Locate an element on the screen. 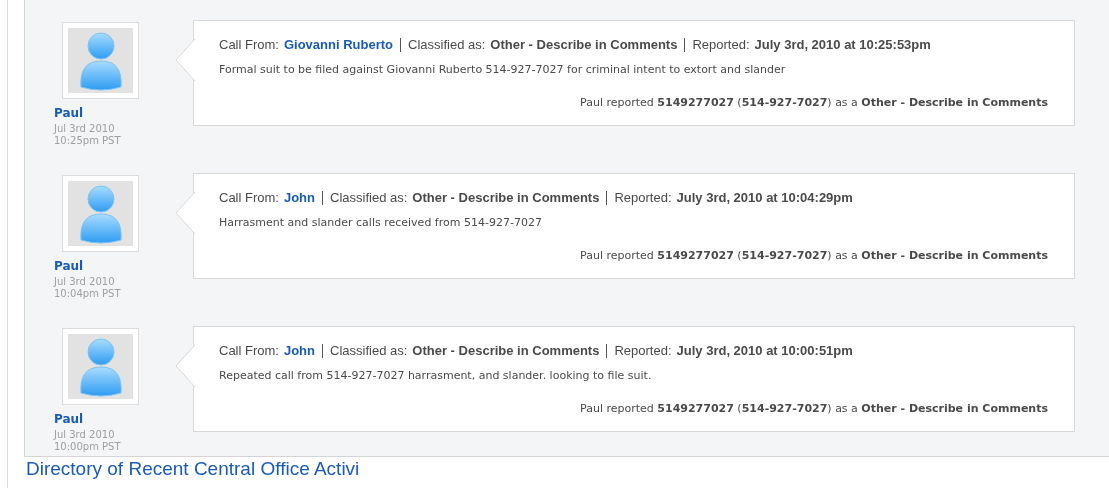 Image resolution: width=1109 pixels, height=488 pixels. report-comment: Repeated call from 514-927-7027 harrasment, and slander. looking to file suit. is located at coordinates (436, 376).